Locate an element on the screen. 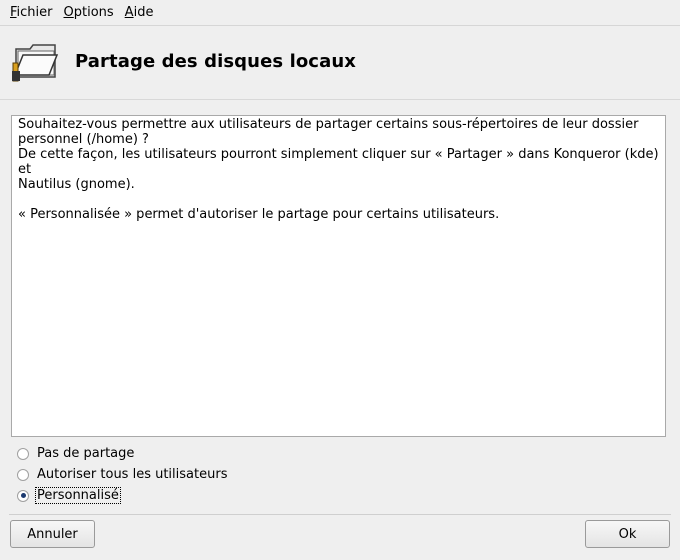  menu-fichier: Fichier is located at coordinates (30, 12).